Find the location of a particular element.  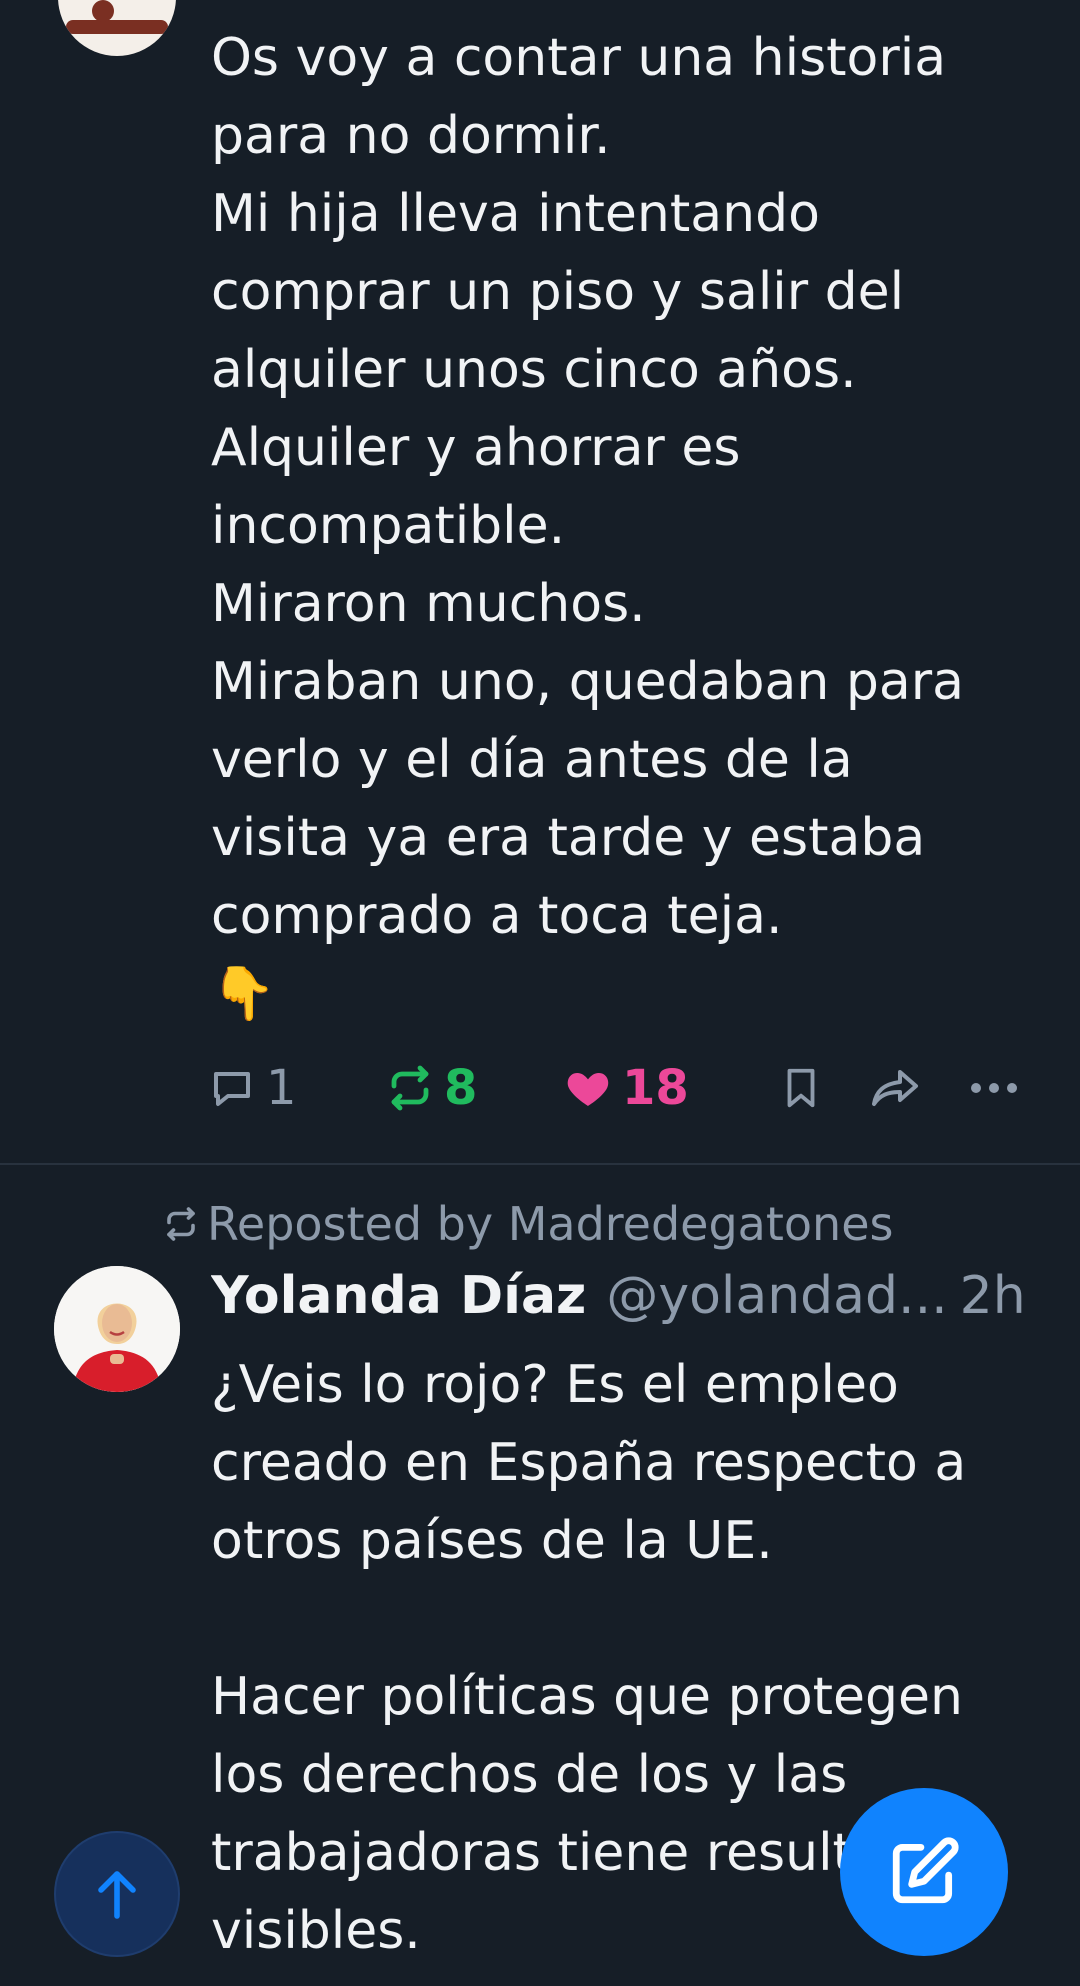

compose-icon is located at coordinates (925, 1870).